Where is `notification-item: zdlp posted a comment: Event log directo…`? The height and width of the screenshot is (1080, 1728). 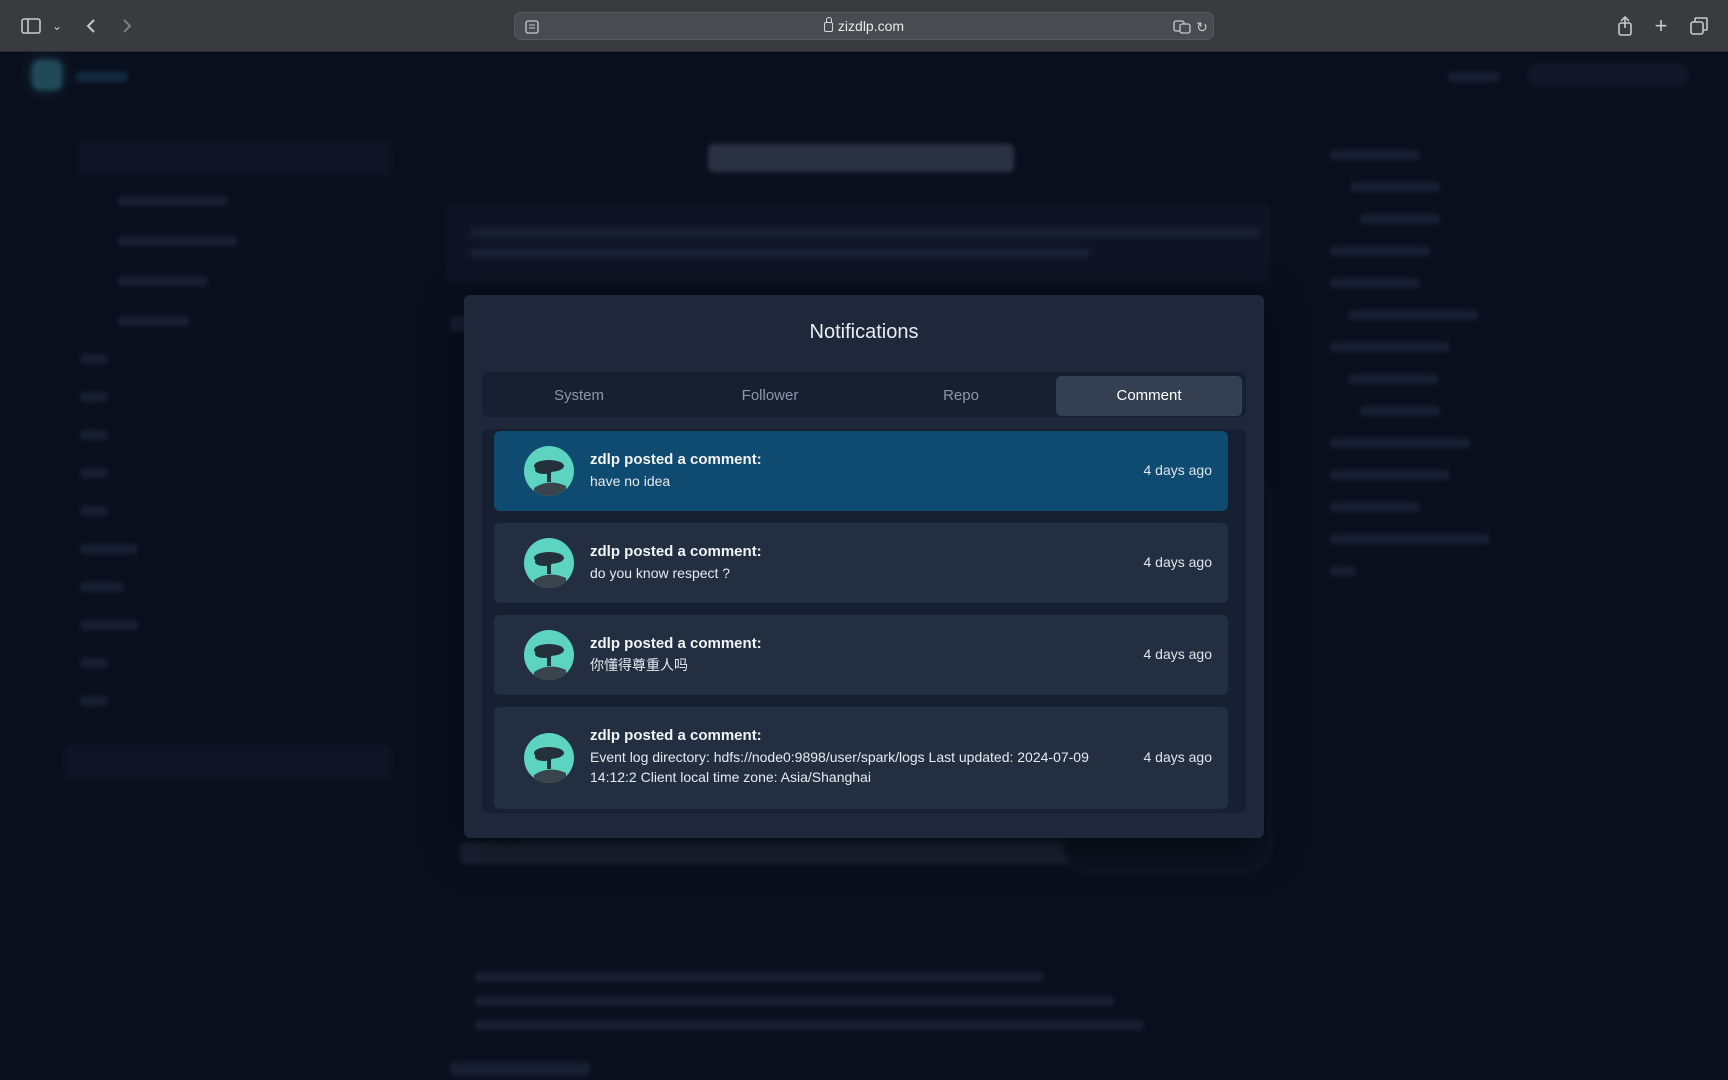
notification-item: zdlp posted a comment: Event log directo… is located at coordinates (861, 758).